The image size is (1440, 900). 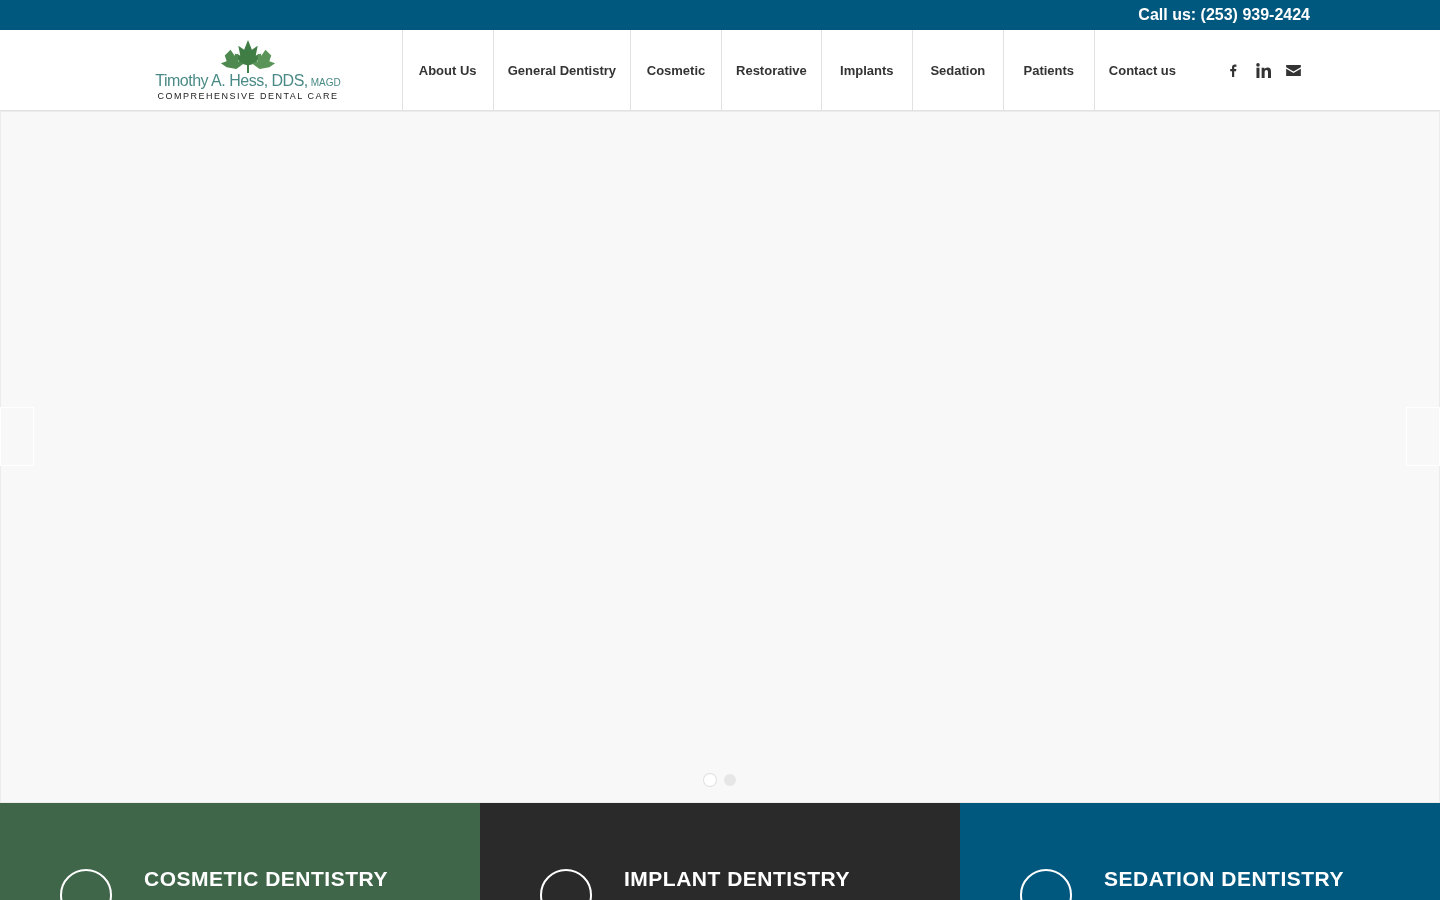 What do you see at coordinates (266, 879) in the screenshot?
I see `feature-title: COSMETIC DENTISTRY` at bounding box center [266, 879].